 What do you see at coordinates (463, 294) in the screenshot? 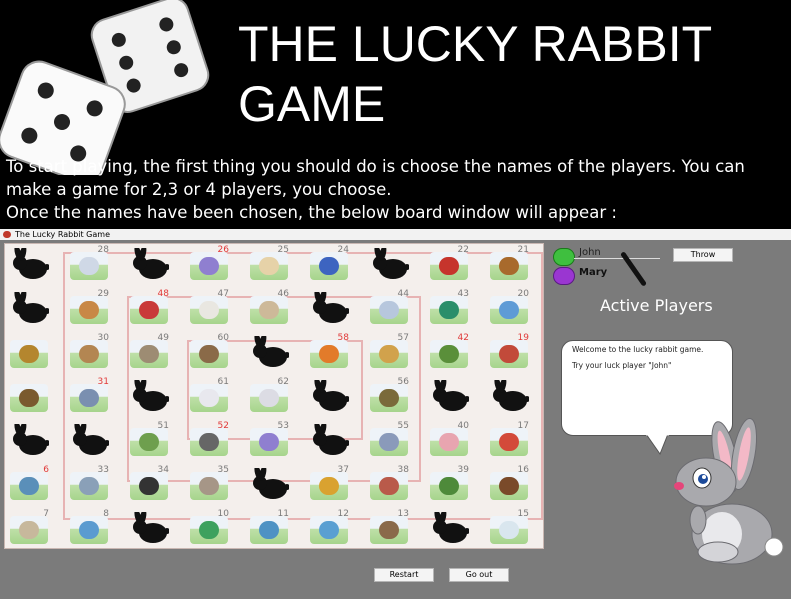
I see `square-number: 43` at bounding box center [463, 294].